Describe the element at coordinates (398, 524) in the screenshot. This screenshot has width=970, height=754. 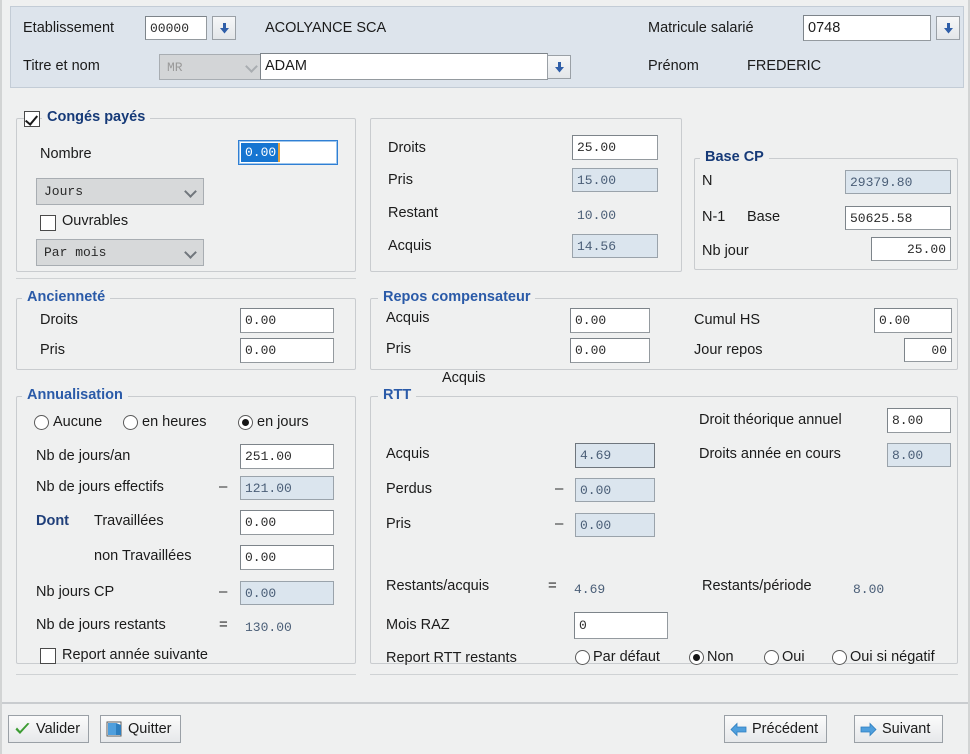
I see `rtt-pris-label: Pris` at that location.